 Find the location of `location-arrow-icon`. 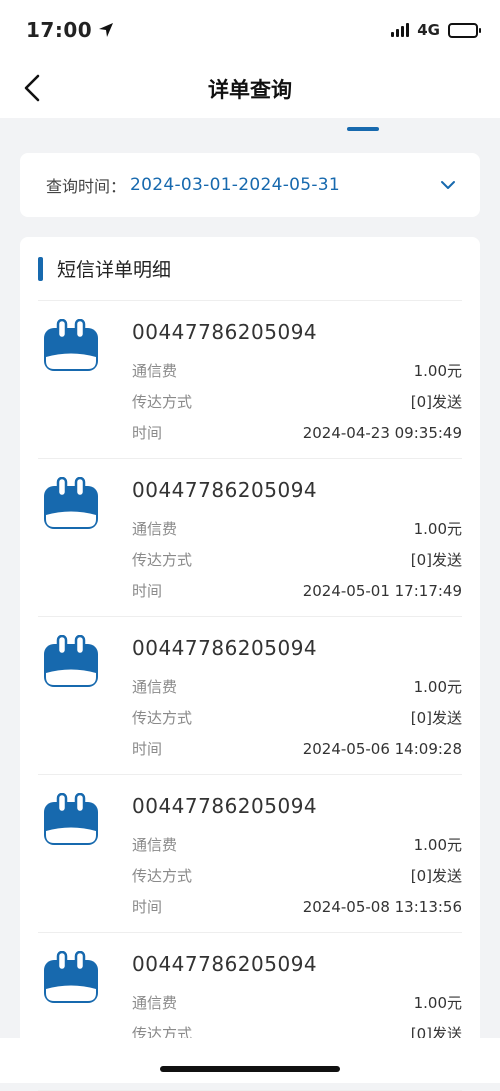

location-arrow-icon is located at coordinates (106, 30).